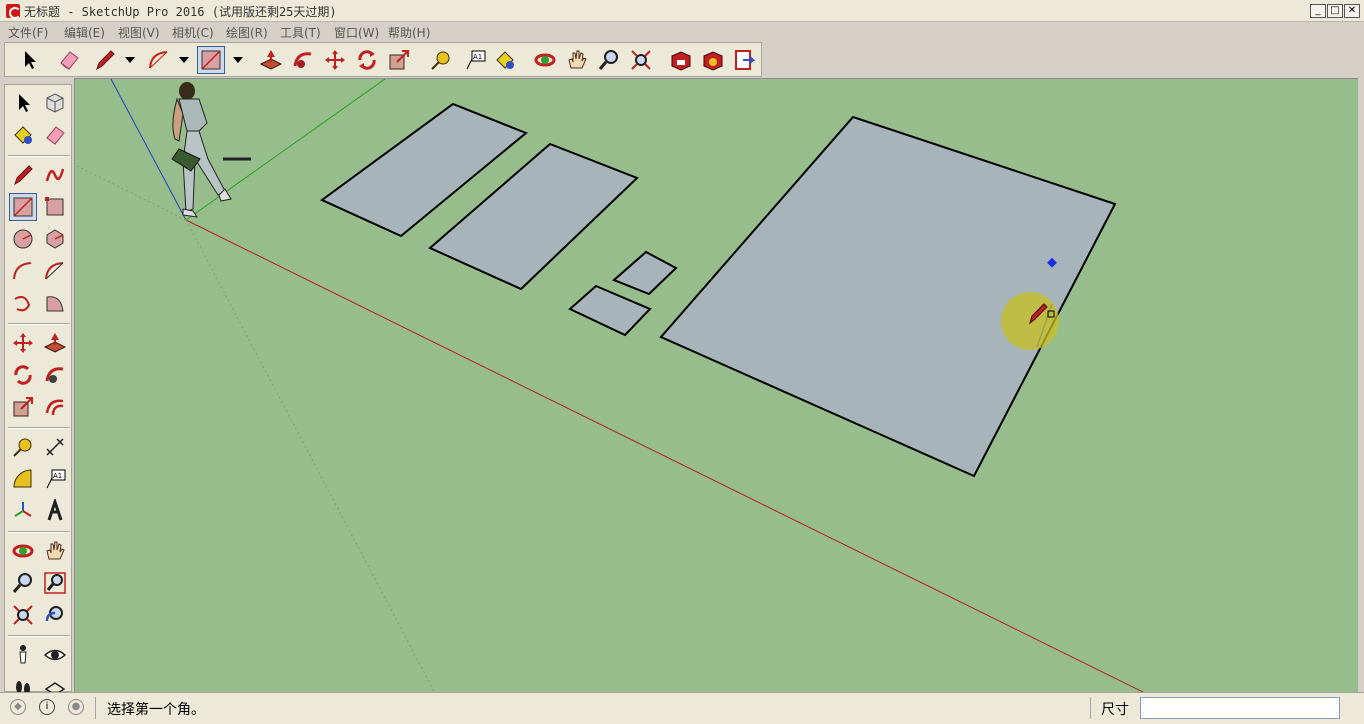 This screenshot has width=1364, height=724. What do you see at coordinates (1318, 11) in the screenshot?
I see `minimize-button: _` at bounding box center [1318, 11].